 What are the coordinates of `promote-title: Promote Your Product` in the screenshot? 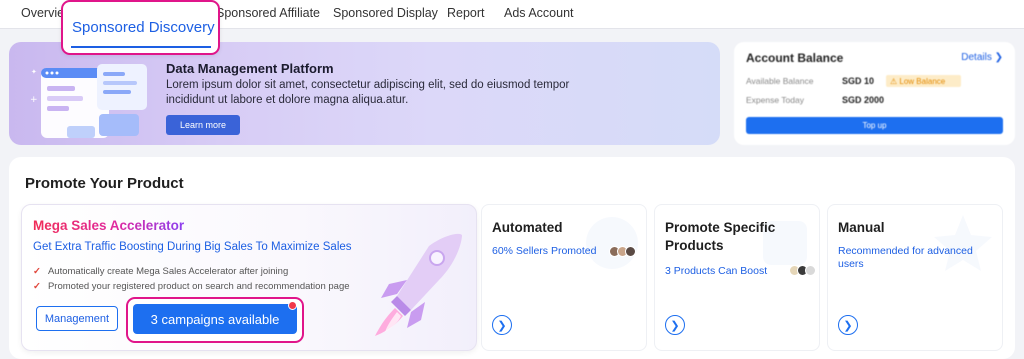 It's located at (104, 183).